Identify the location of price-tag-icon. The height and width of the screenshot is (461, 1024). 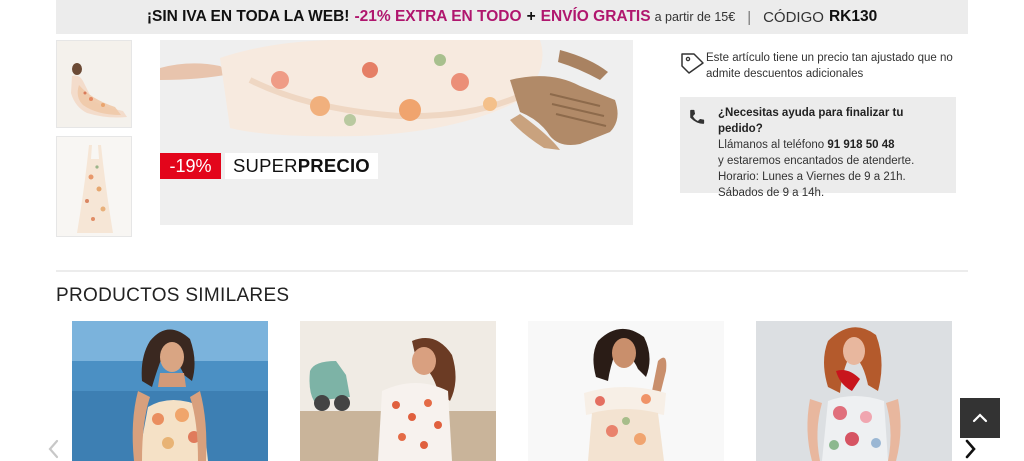
(692, 63).